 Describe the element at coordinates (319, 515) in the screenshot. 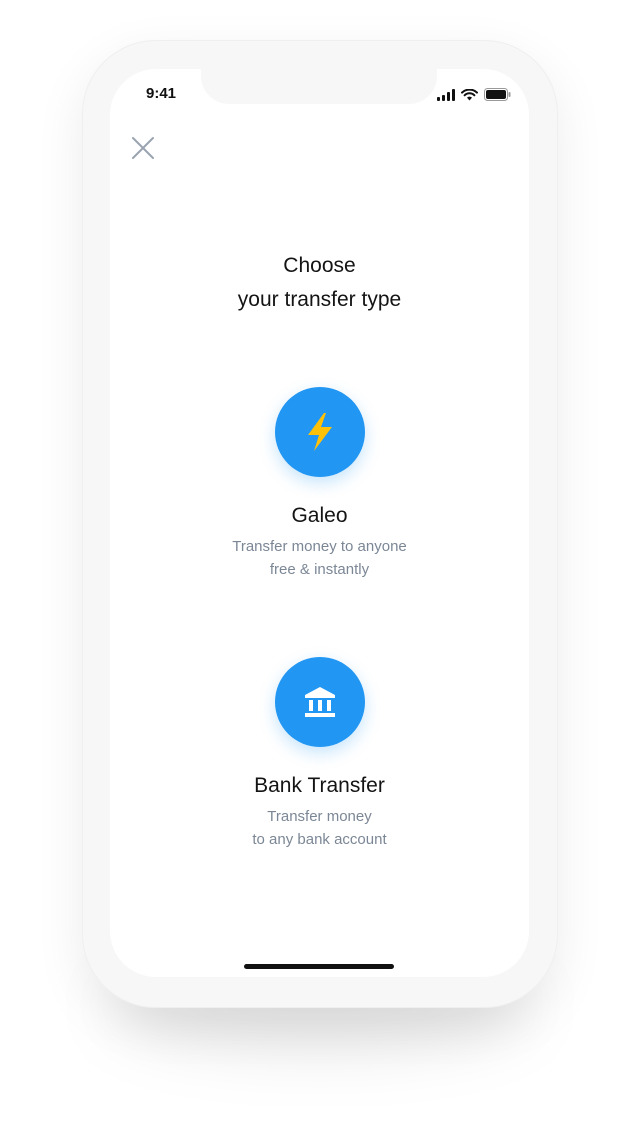

I see `galeo-option-title: Galeo` at that location.